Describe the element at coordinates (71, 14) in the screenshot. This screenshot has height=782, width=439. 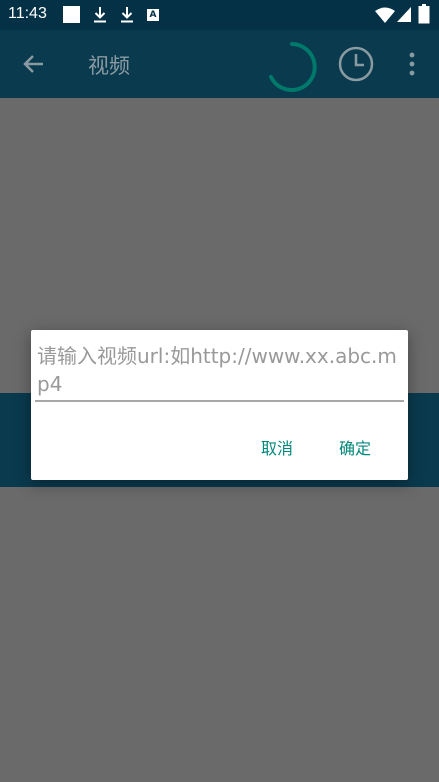
I see `notification-square-icon` at that location.